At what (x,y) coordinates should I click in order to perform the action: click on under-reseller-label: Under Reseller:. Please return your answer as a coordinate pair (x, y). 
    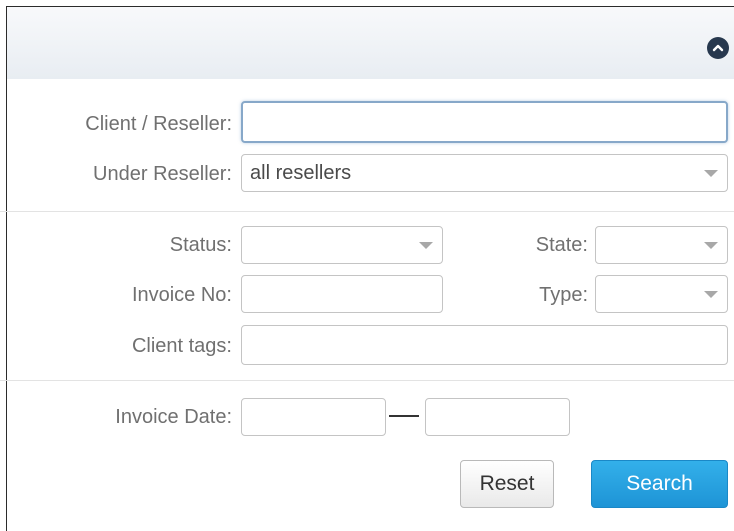
    Looking at the image, I should click on (162, 174).